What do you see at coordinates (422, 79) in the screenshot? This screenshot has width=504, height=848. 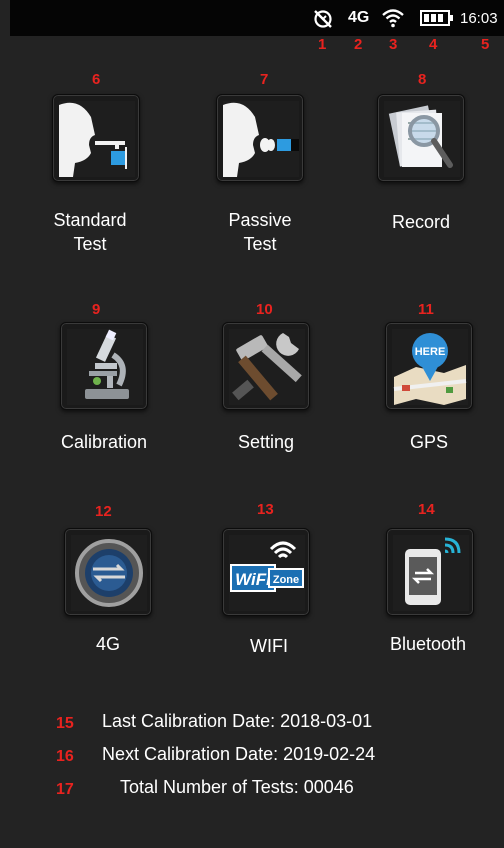 I see `marker-8: 8` at bounding box center [422, 79].